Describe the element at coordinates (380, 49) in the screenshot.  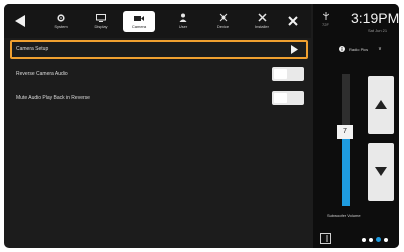
I see `chevron-down-icon: ∨` at that location.